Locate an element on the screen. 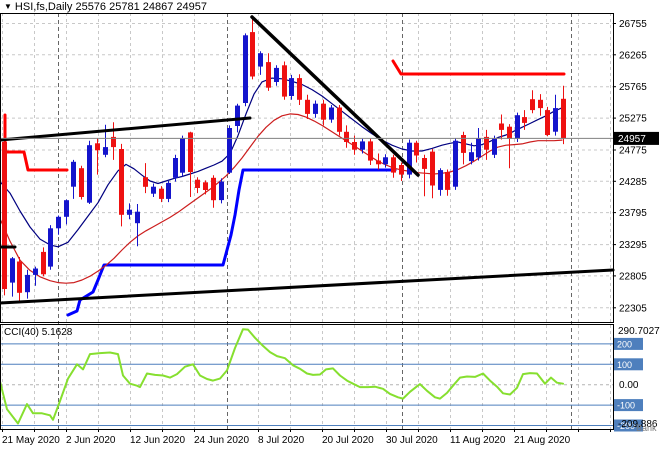  symbol-period-label: HSI,fs,Daily is located at coordinates (43, 7).